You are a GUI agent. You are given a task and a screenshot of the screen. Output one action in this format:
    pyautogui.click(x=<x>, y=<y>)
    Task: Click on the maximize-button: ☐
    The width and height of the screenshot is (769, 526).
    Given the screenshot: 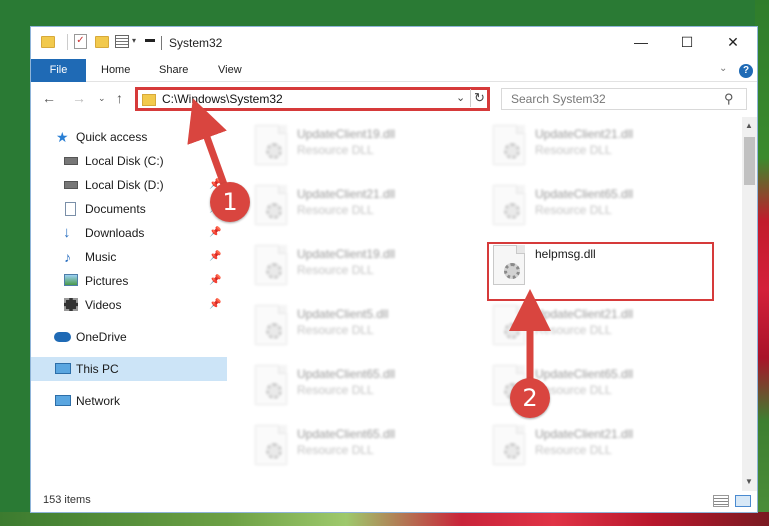 What is the action you would take?
    pyautogui.click(x=687, y=42)
    